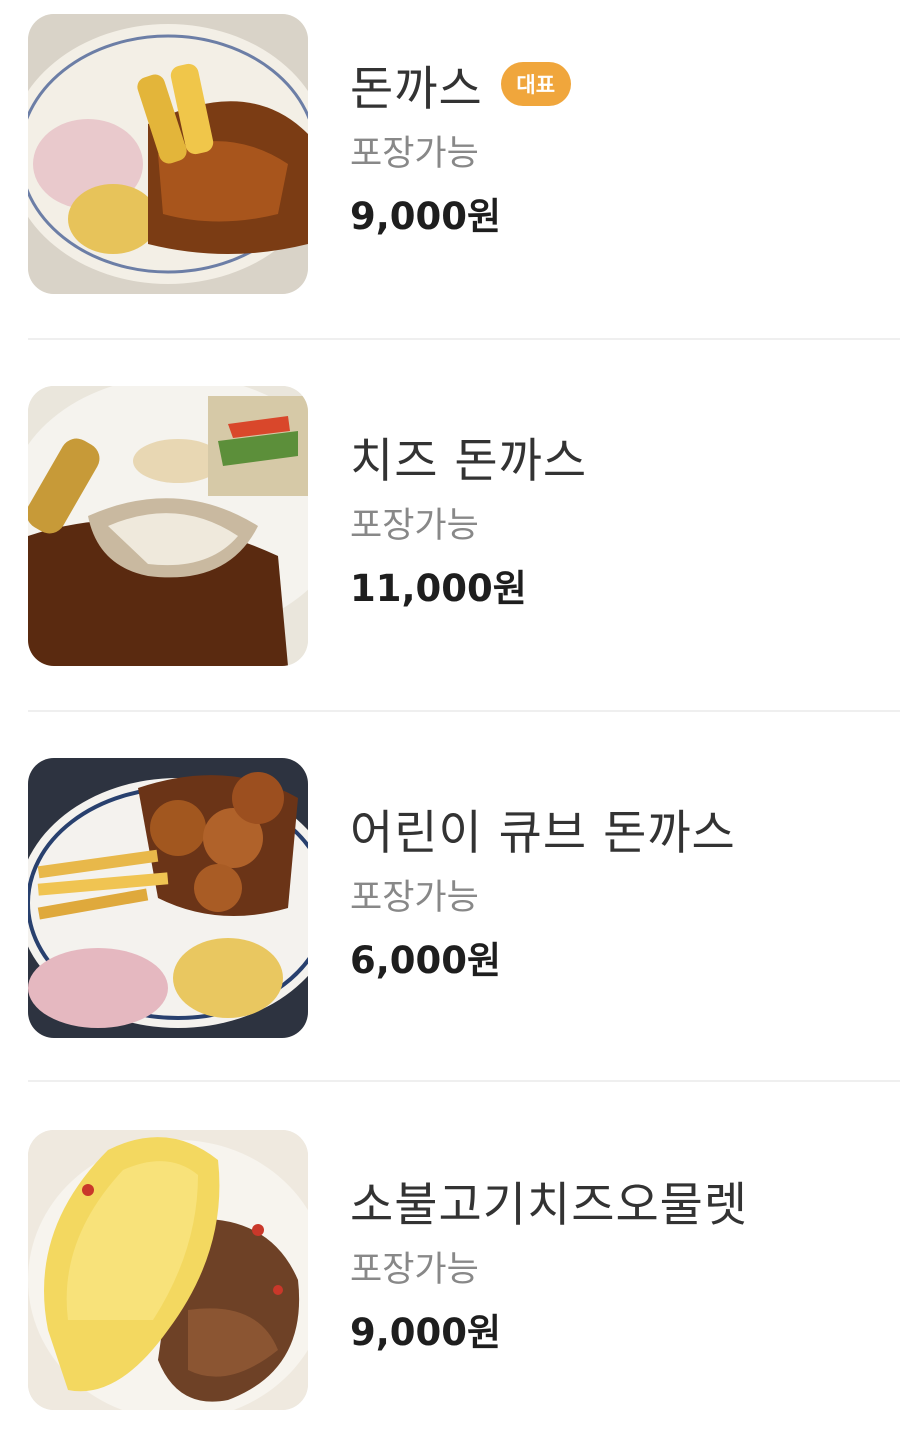  Describe the element at coordinates (416, 89) in the screenshot. I see `menu-item-name: 돈까스` at that location.